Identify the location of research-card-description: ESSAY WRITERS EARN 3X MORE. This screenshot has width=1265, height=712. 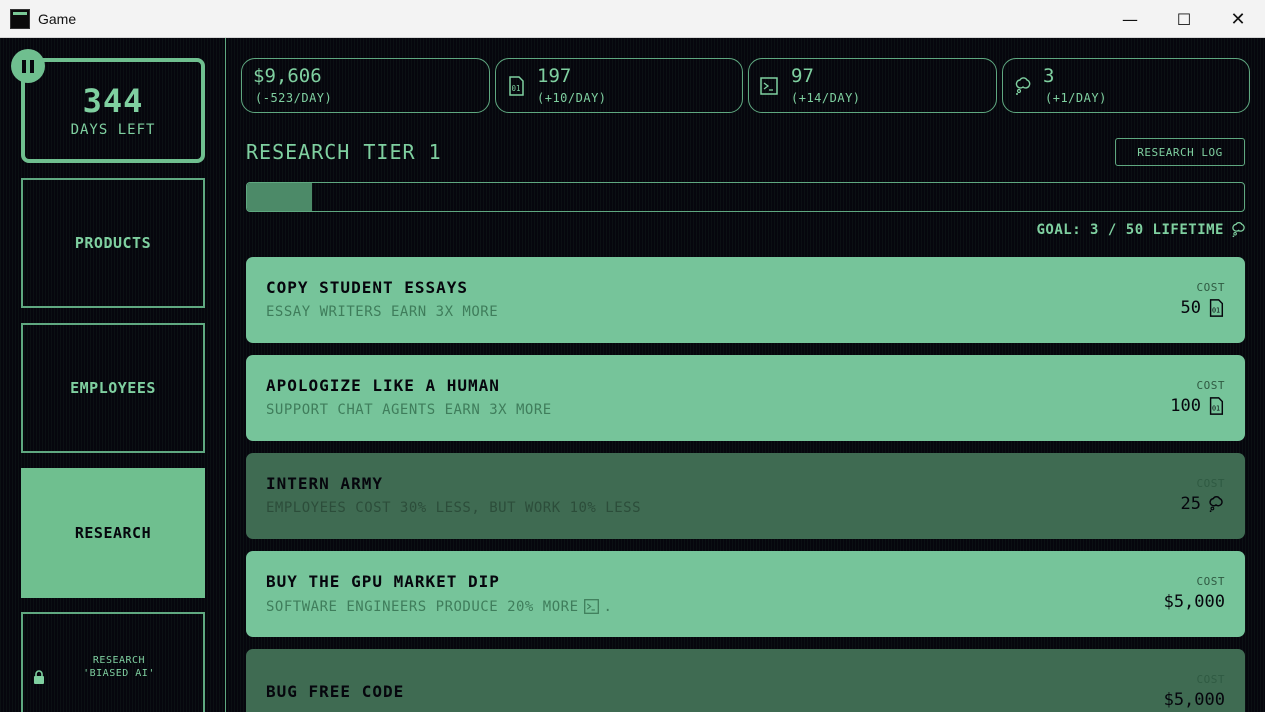
(382, 312).